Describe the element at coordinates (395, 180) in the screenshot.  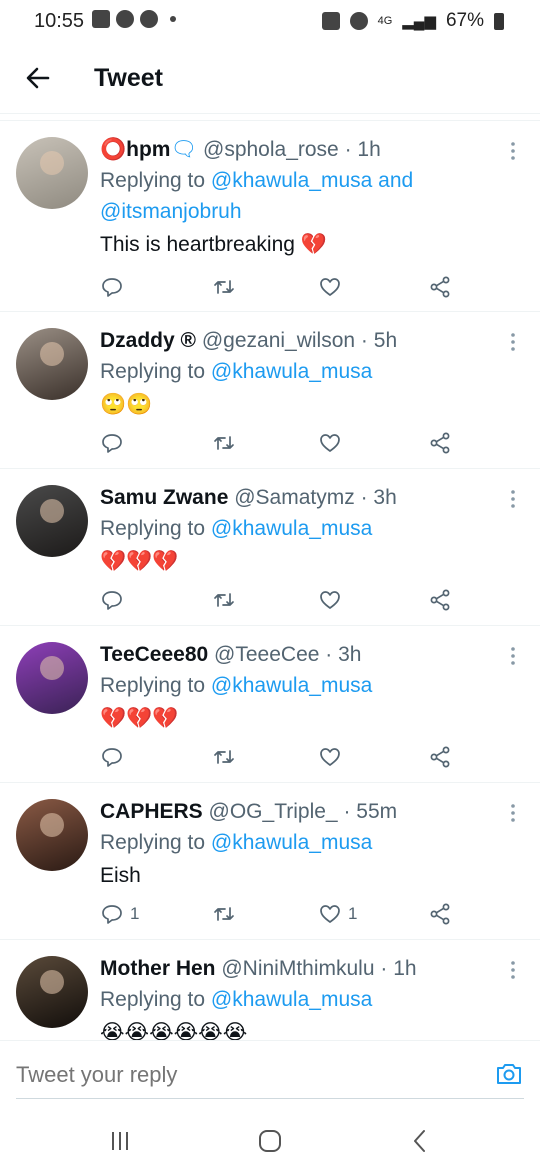
I see `mention-joiner: and` at that location.